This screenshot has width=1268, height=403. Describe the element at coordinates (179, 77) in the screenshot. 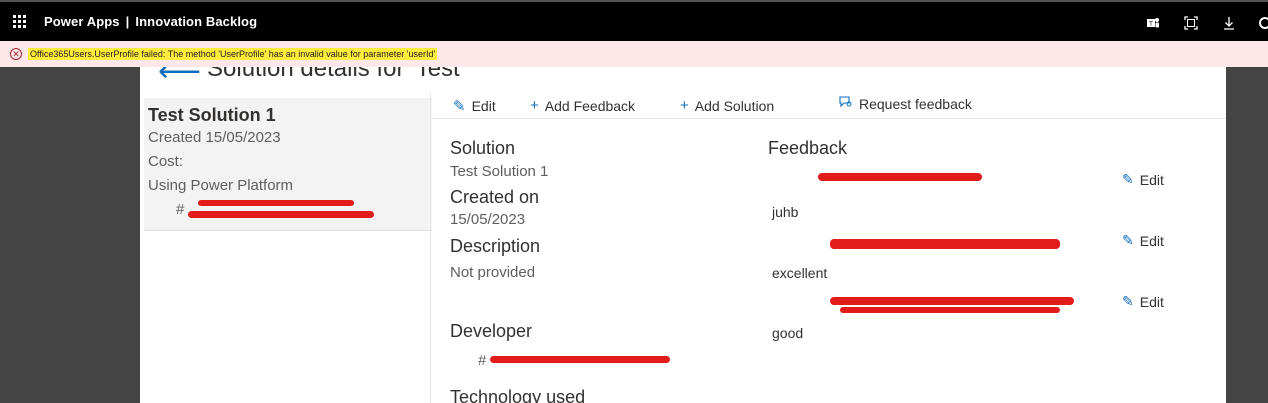

I see `back-arrow-icon: ⟵` at that location.